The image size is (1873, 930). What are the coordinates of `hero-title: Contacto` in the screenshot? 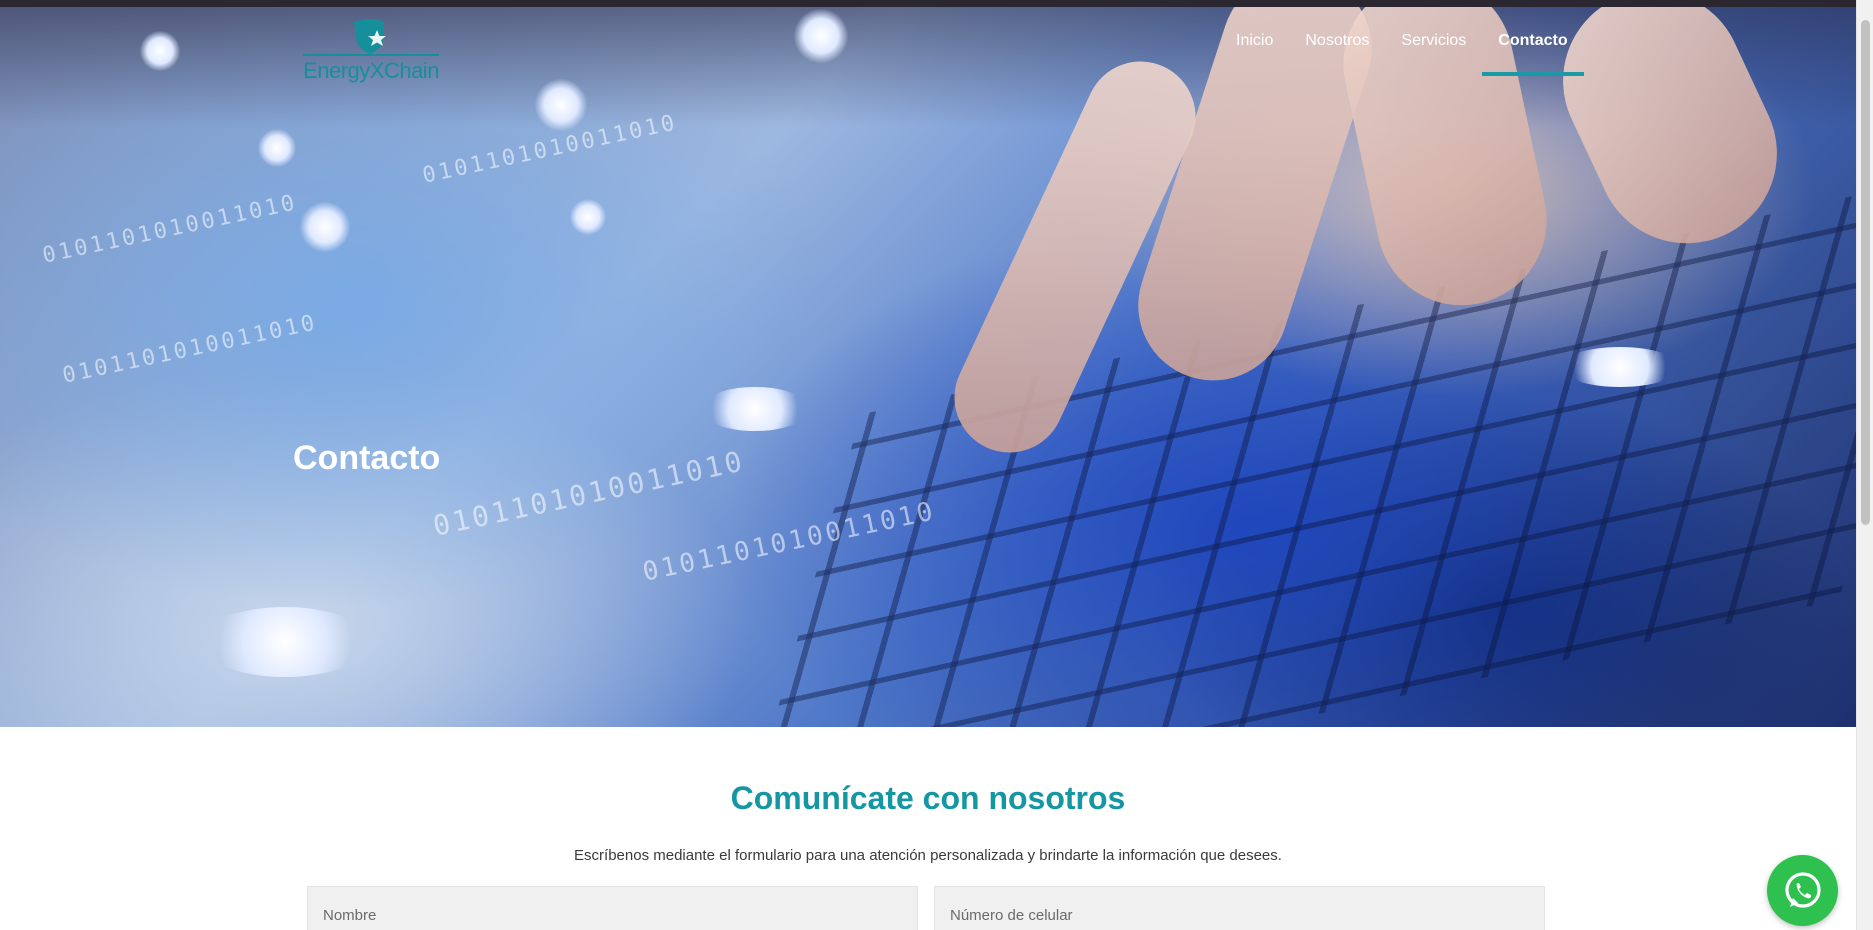 It's located at (367, 458).